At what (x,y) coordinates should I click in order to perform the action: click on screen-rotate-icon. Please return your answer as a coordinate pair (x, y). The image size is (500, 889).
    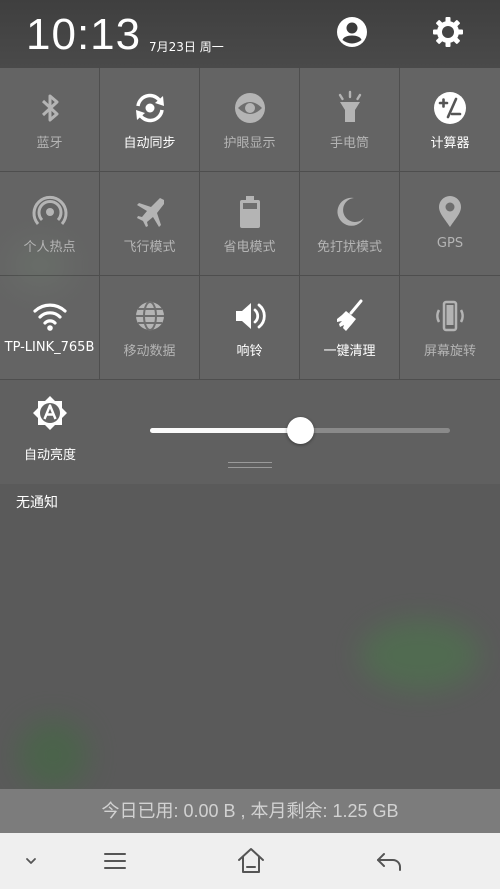
    Looking at the image, I should click on (450, 316).